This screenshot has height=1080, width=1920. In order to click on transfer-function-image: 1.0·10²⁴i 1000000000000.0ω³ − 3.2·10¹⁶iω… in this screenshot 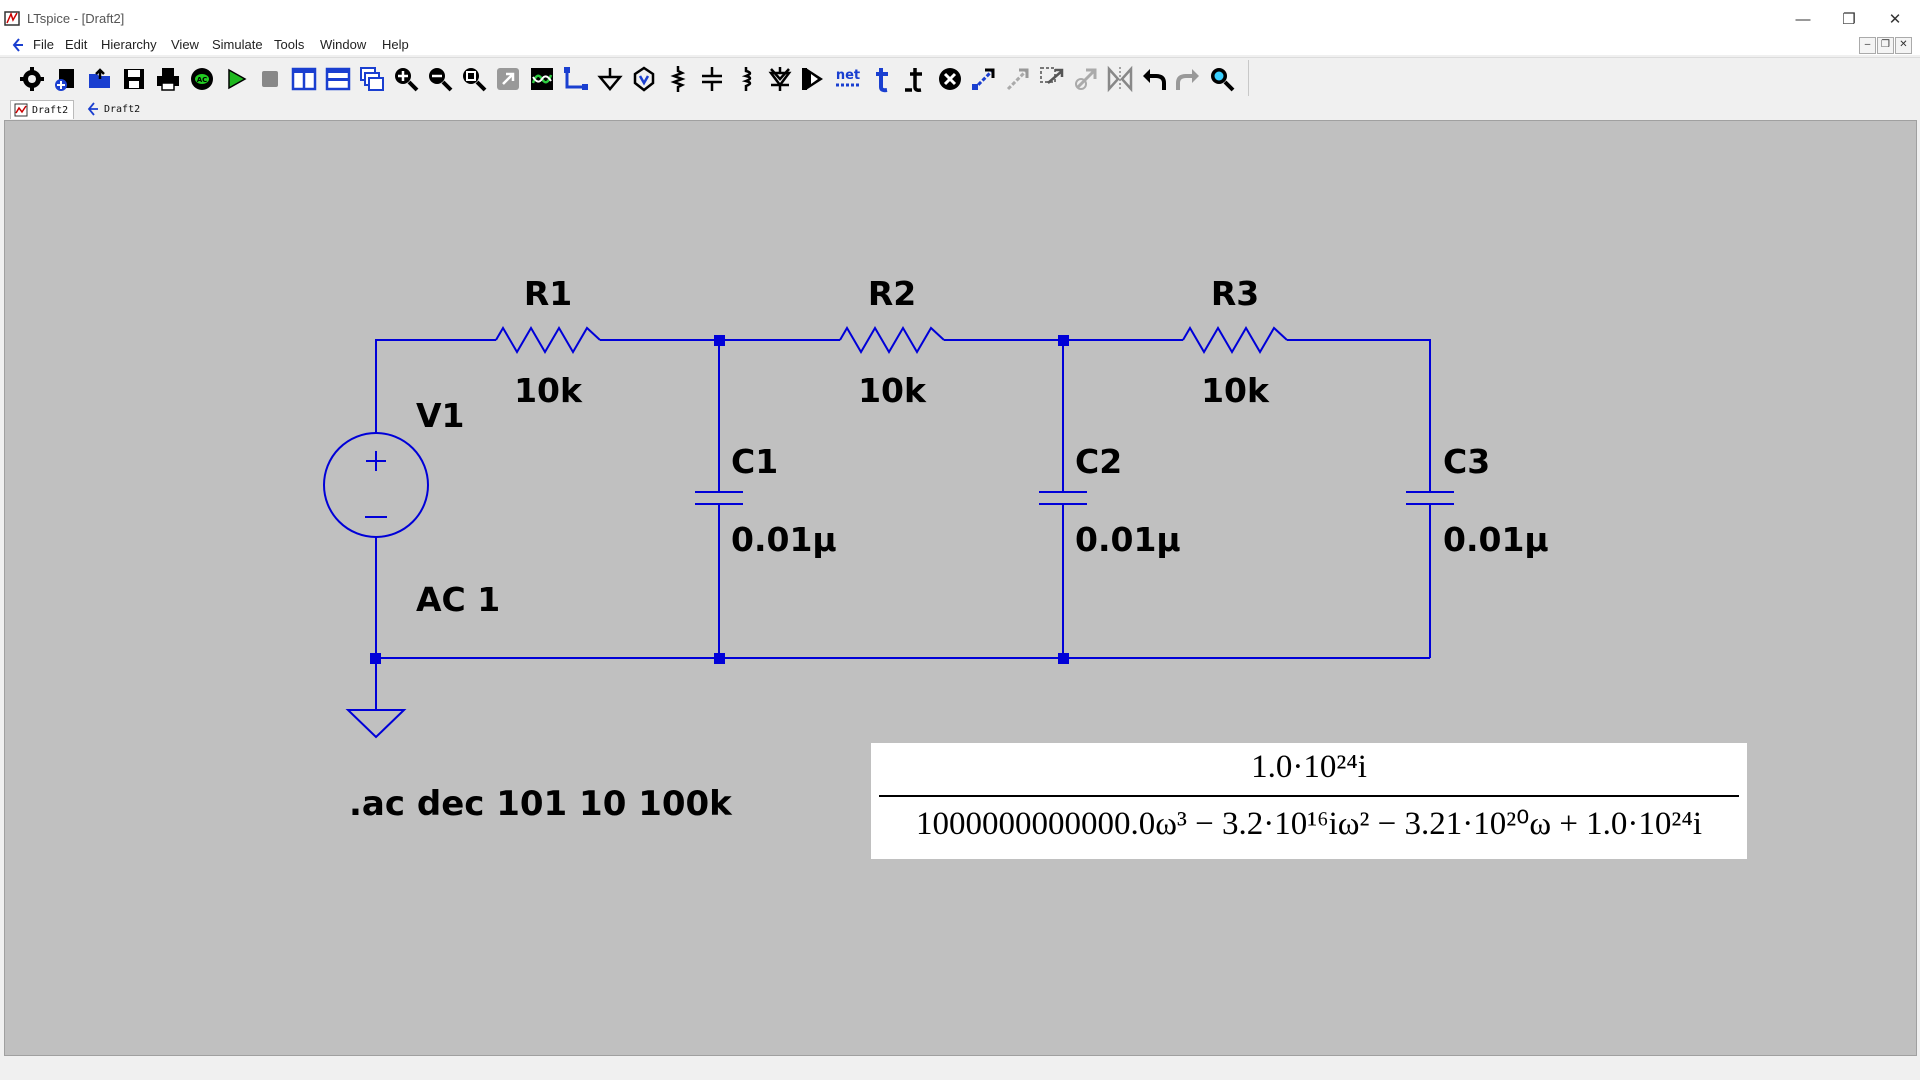, I will do `click(1309, 801)`.